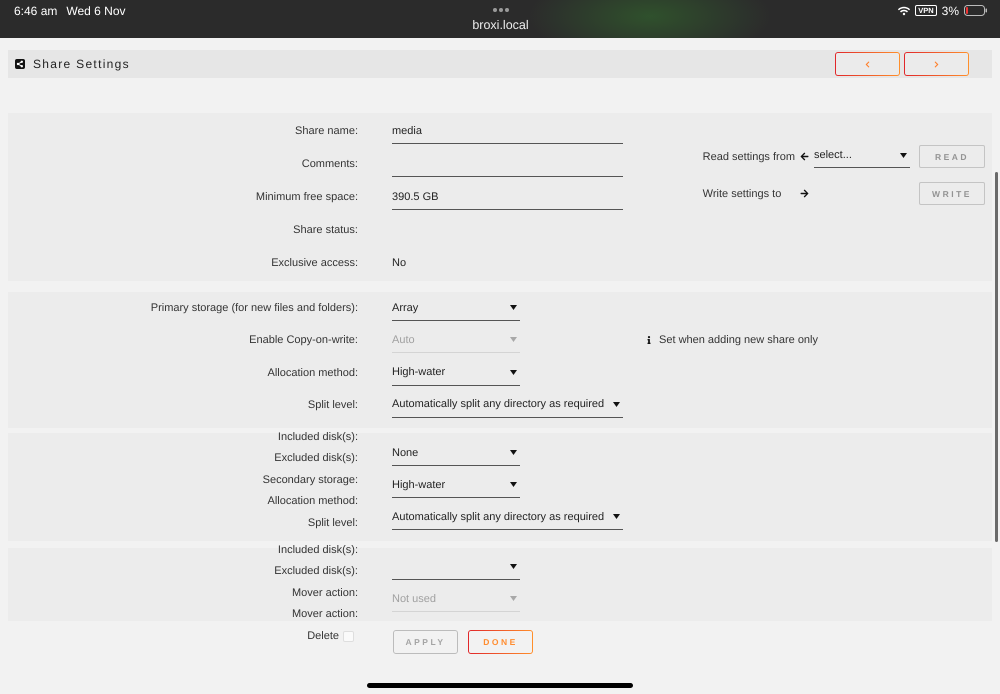 Image resolution: width=1000 pixels, height=694 pixels. I want to click on arrow-right-icon, so click(804, 193).